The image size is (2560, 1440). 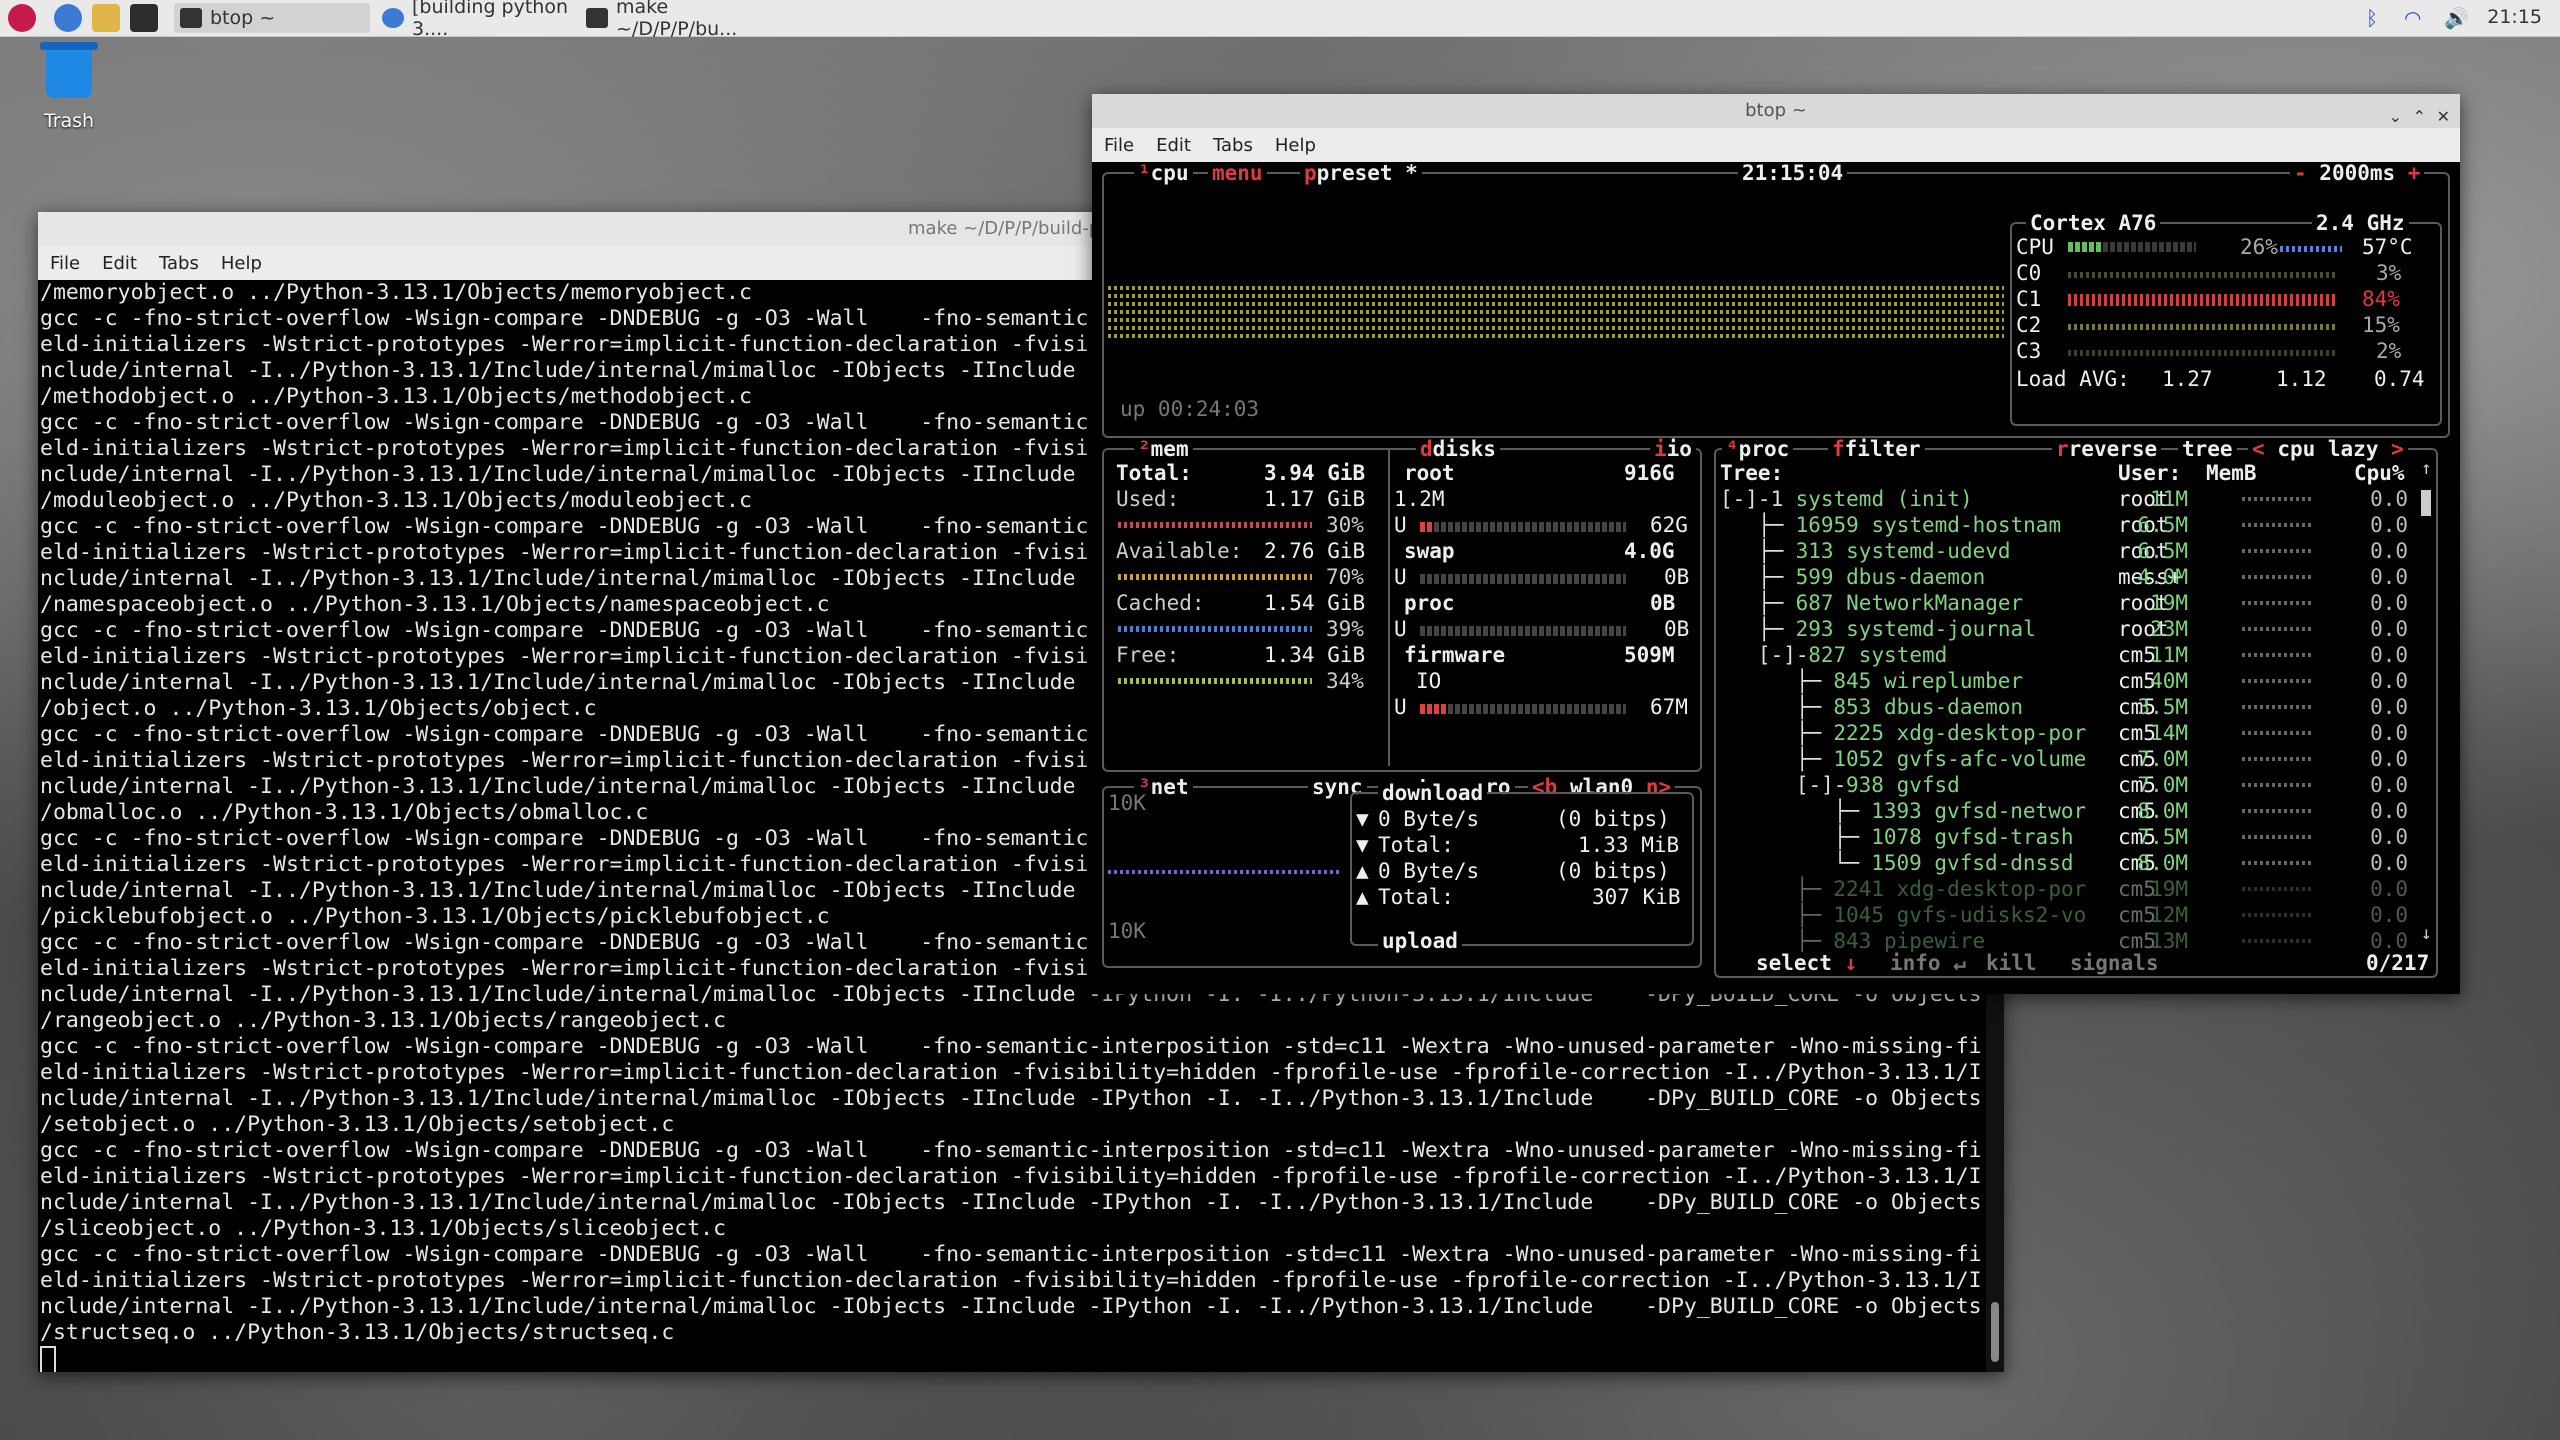 I want to click on mem-cached-label: Cached:, so click(x=1160, y=603).